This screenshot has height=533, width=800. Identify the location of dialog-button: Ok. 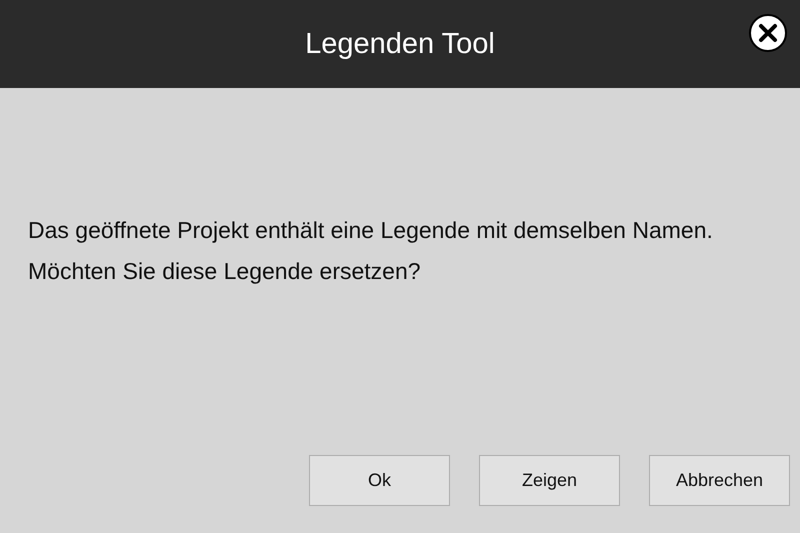
(379, 480).